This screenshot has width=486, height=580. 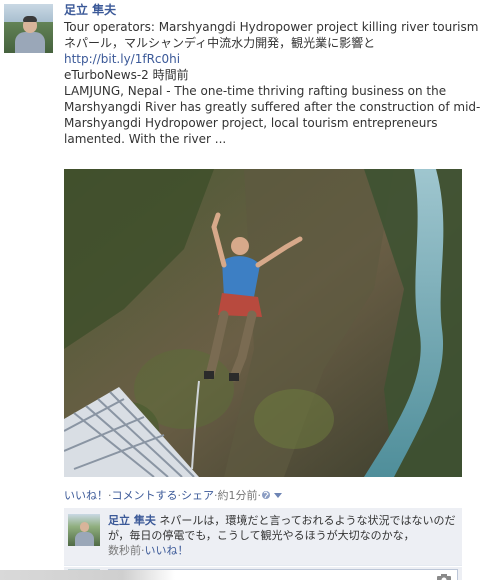 What do you see at coordinates (86, 495) in the screenshot?
I see `like-link: いいね！` at bounding box center [86, 495].